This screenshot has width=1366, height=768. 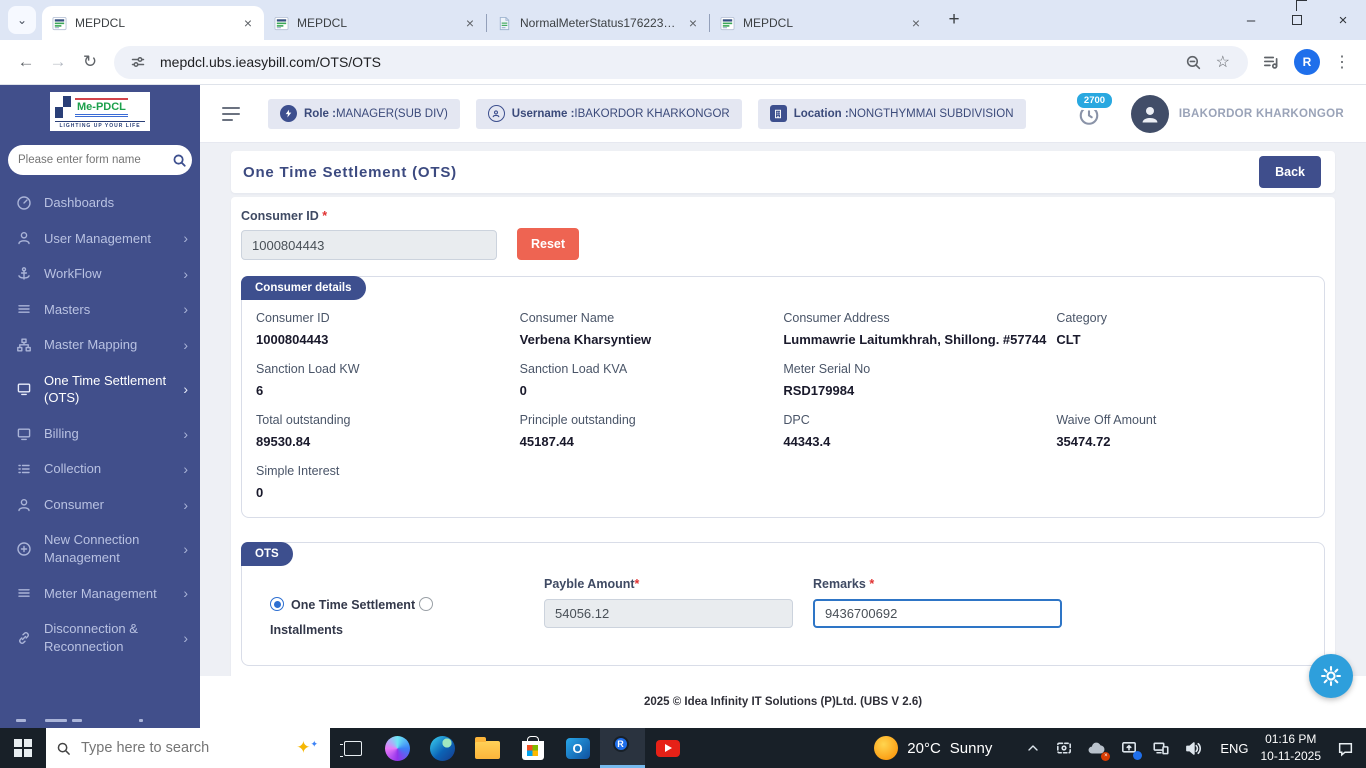 What do you see at coordinates (369, 245) in the screenshot?
I see `consumer-id-input` at bounding box center [369, 245].